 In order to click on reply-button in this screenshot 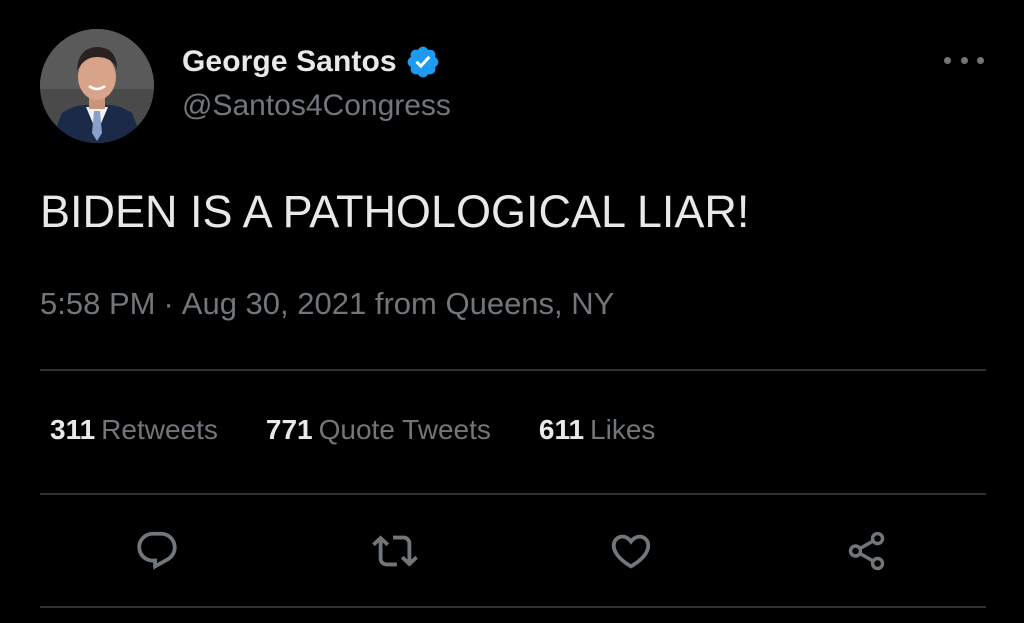, I will do `click(157, 551)`.